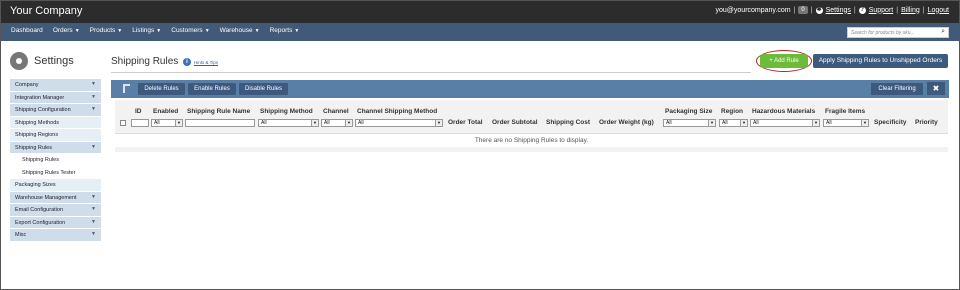 The width and height of the screenshot is (960, 290). Describe the element at coordinates (55, 85) in the screenshot. I see `sidebar-item-company: Company ▼` at that location.